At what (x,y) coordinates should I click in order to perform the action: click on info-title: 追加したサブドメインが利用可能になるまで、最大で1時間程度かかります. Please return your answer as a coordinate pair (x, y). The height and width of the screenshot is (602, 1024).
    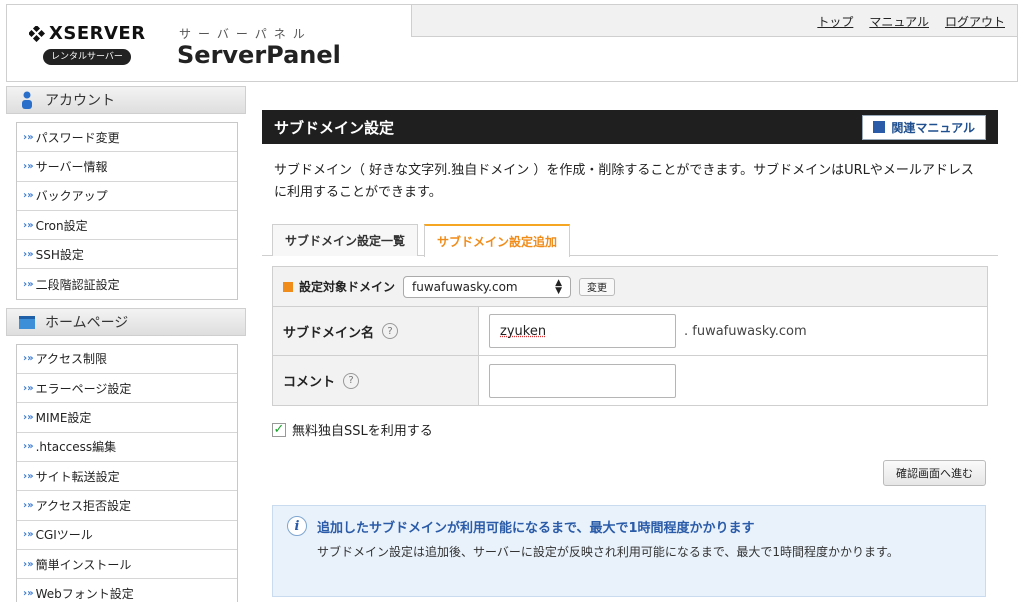
    Looking at the image, I should click on (536, 528).